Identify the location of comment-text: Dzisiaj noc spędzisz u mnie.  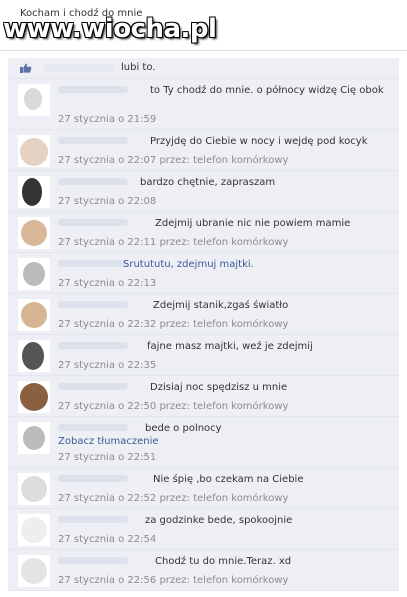
(219, 387).